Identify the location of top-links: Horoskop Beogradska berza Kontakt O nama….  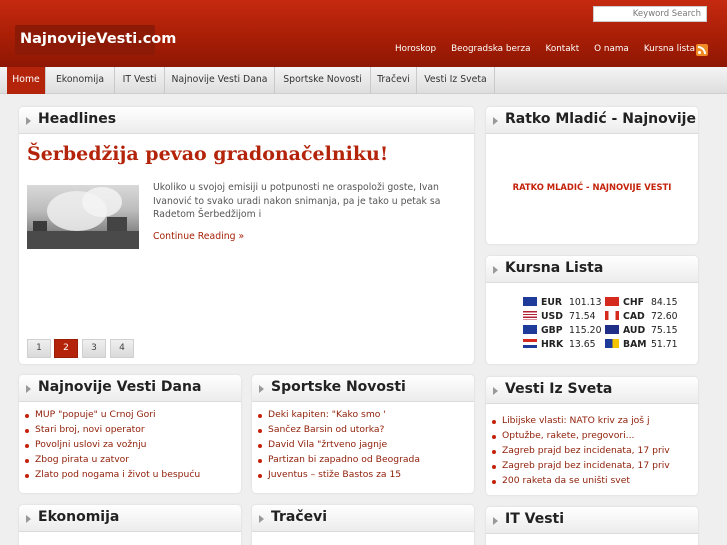
(537, 49).